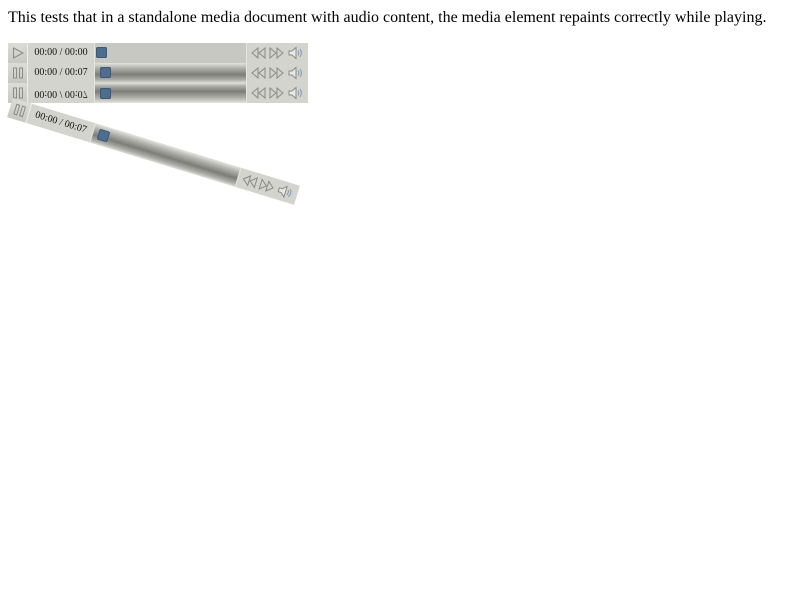 The height and width of the screenshot is (600, 800). I want to click on audio-player-paused: 00:00 / 00:00, so click(158, 53).